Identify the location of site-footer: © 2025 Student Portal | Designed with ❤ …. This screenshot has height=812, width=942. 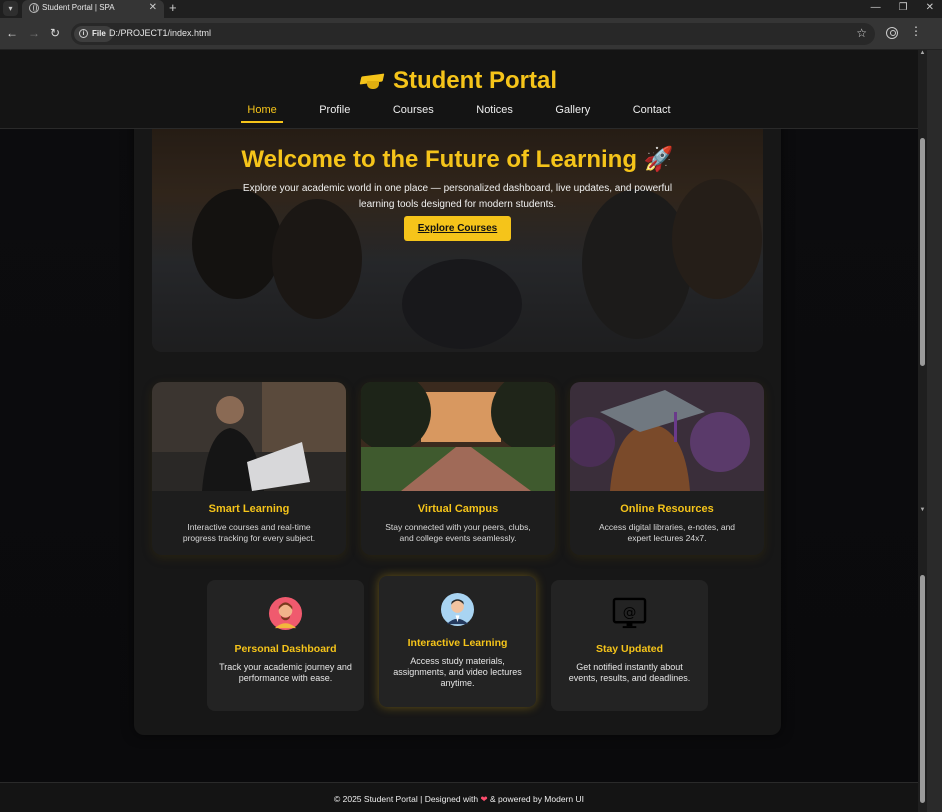
(459, 797).